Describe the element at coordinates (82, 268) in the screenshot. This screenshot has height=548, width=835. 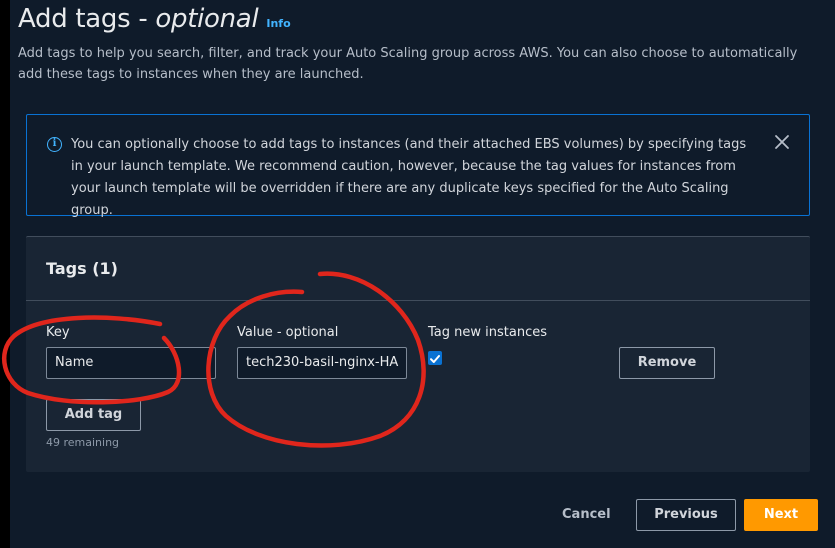
I see `tags-panel-title: Tags (1)` at that location.